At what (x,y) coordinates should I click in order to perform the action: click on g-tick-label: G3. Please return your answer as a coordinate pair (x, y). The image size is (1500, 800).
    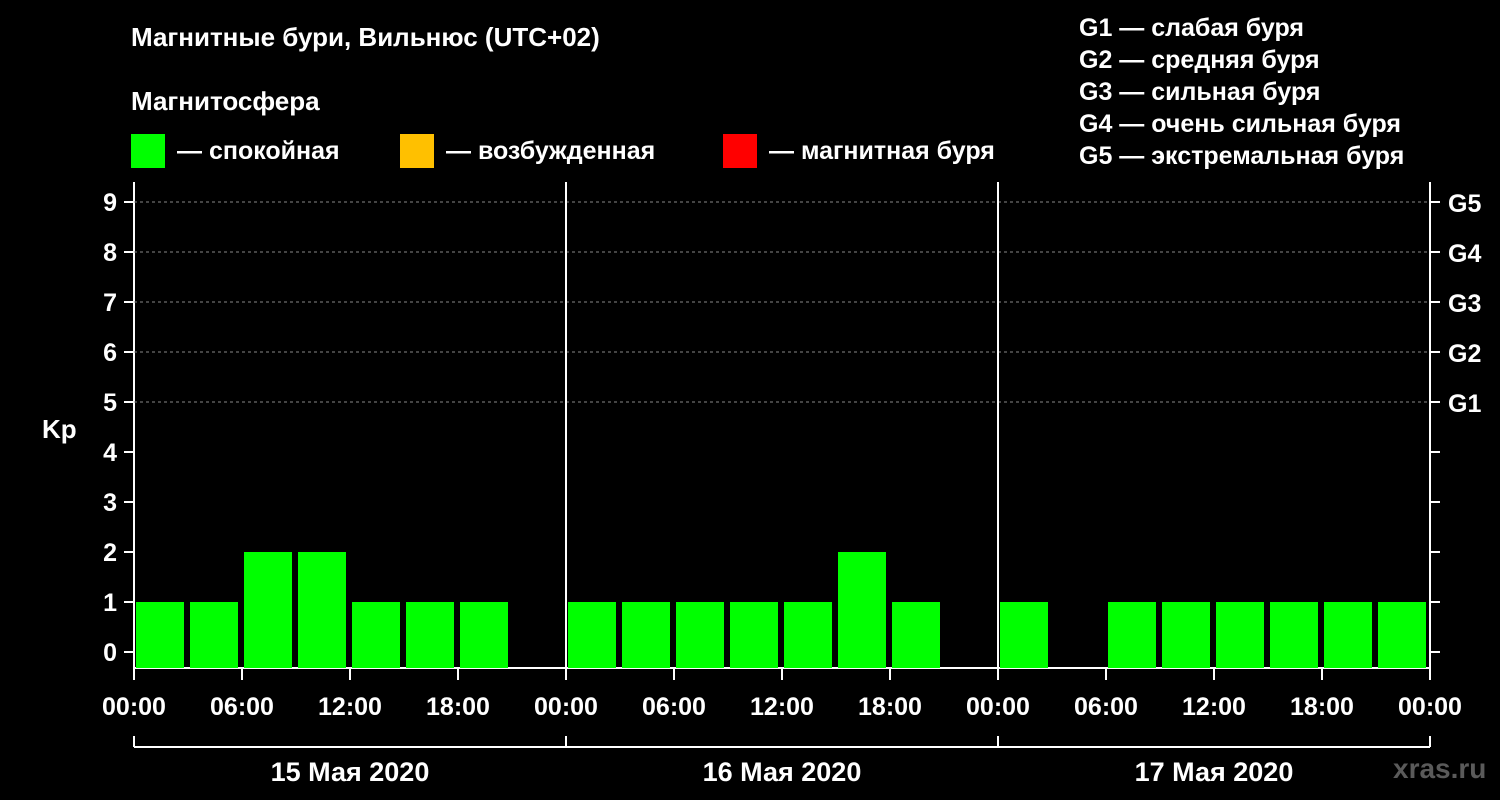
    Looking at the image, I should click on (1464, 304).